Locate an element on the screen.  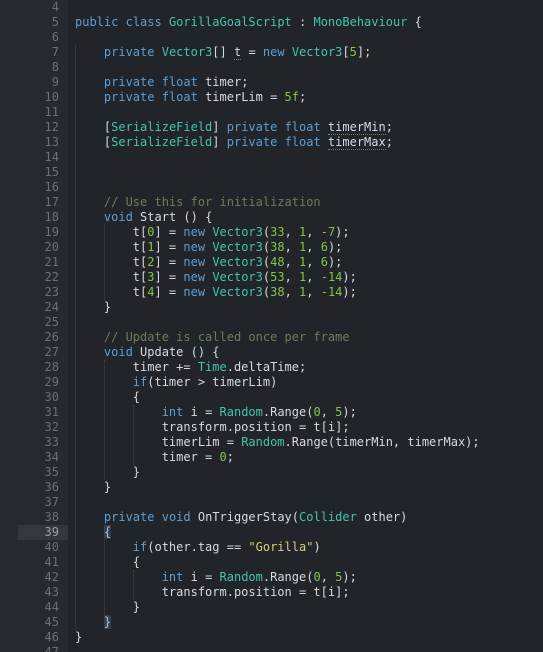
code-line: if(other.tag == "Gorilla") is located at coordinates (305, 547).